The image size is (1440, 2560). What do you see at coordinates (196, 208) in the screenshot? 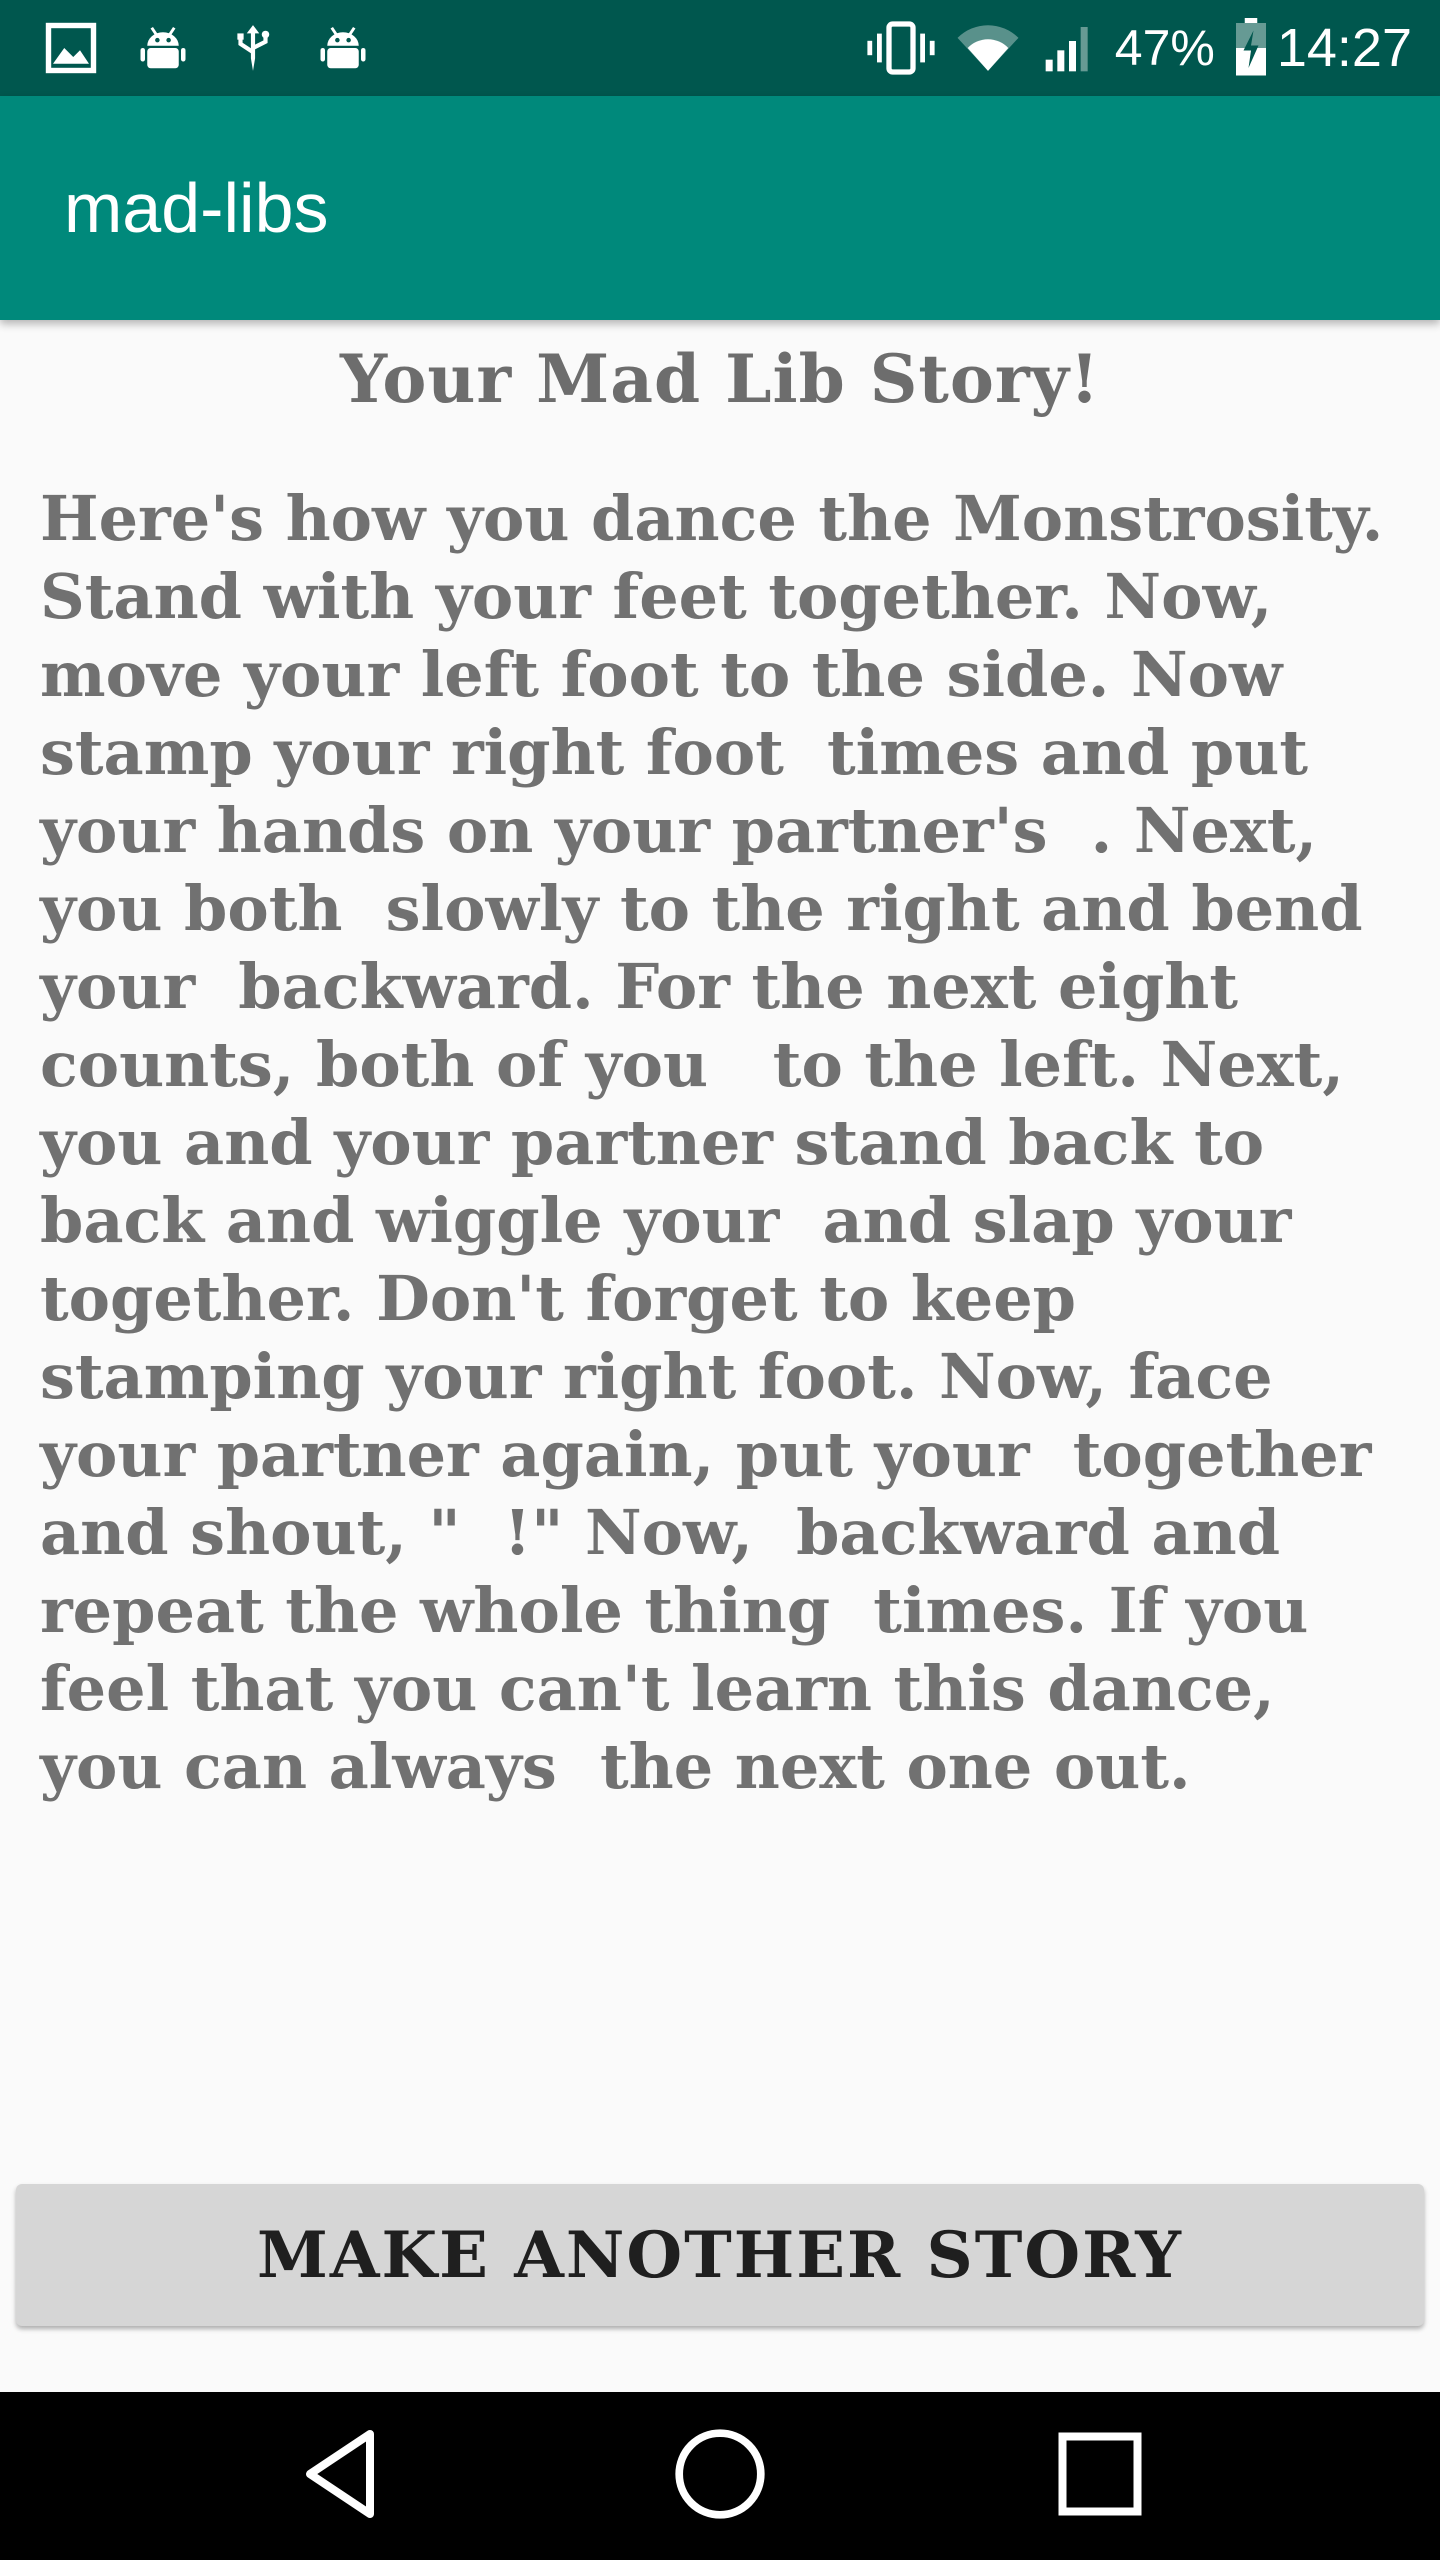
I see `app-title: mad-libs` at bounding box center [196, 208].